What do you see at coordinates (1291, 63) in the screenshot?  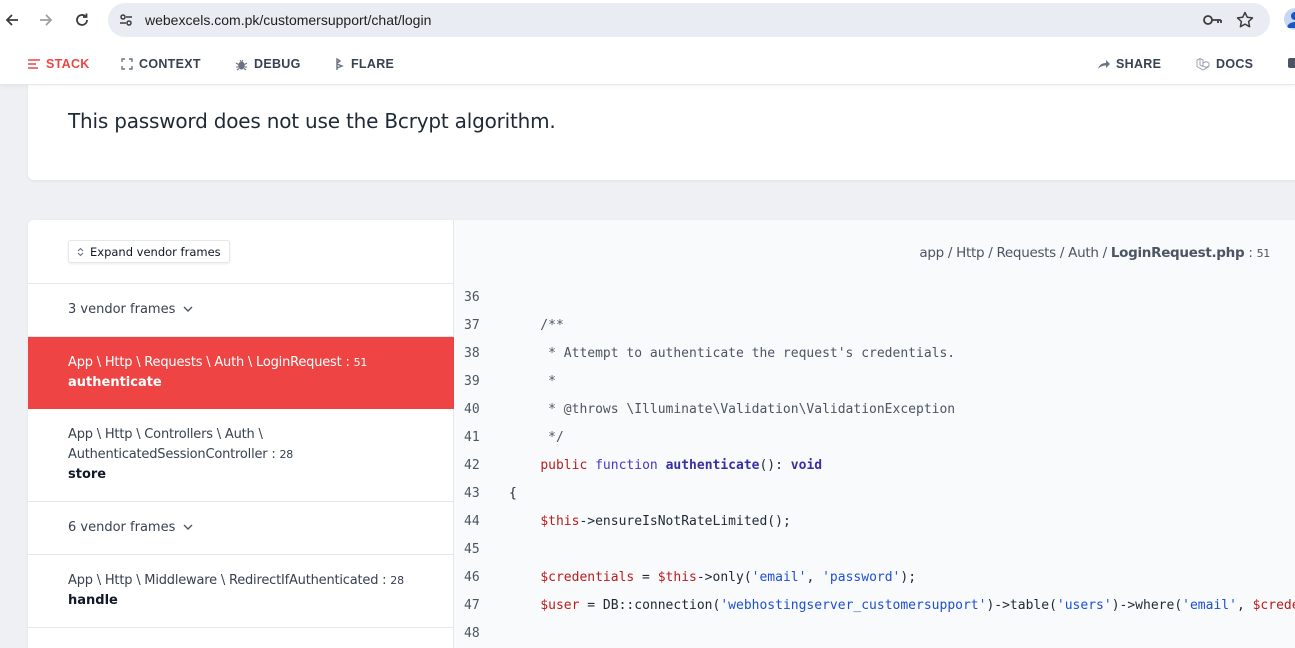 I see `settings-icon` at bounding box center [1291, 63].